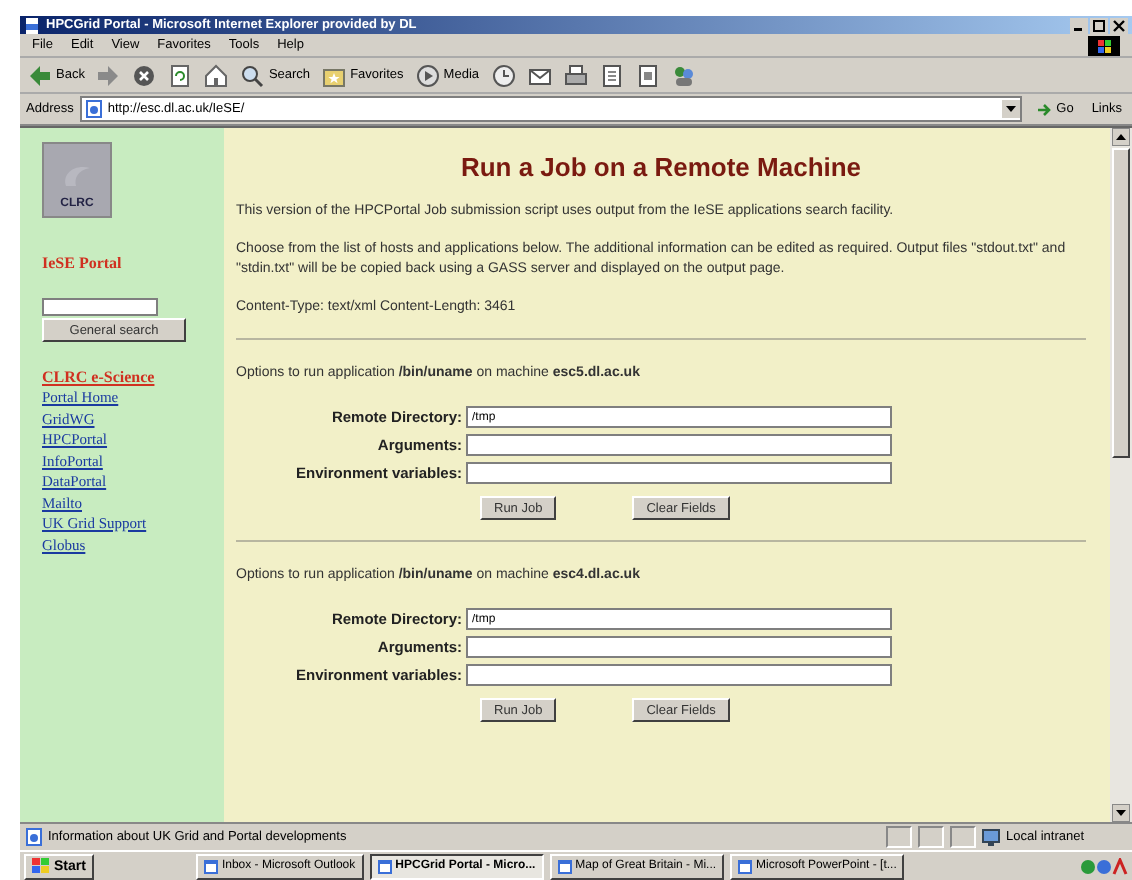 This screenshot has height=880, width=1132. What do you see at coordinates (1044, 109) in the screenshot?
I see `go-arrow-icon` at bounding box center [1044, 109].